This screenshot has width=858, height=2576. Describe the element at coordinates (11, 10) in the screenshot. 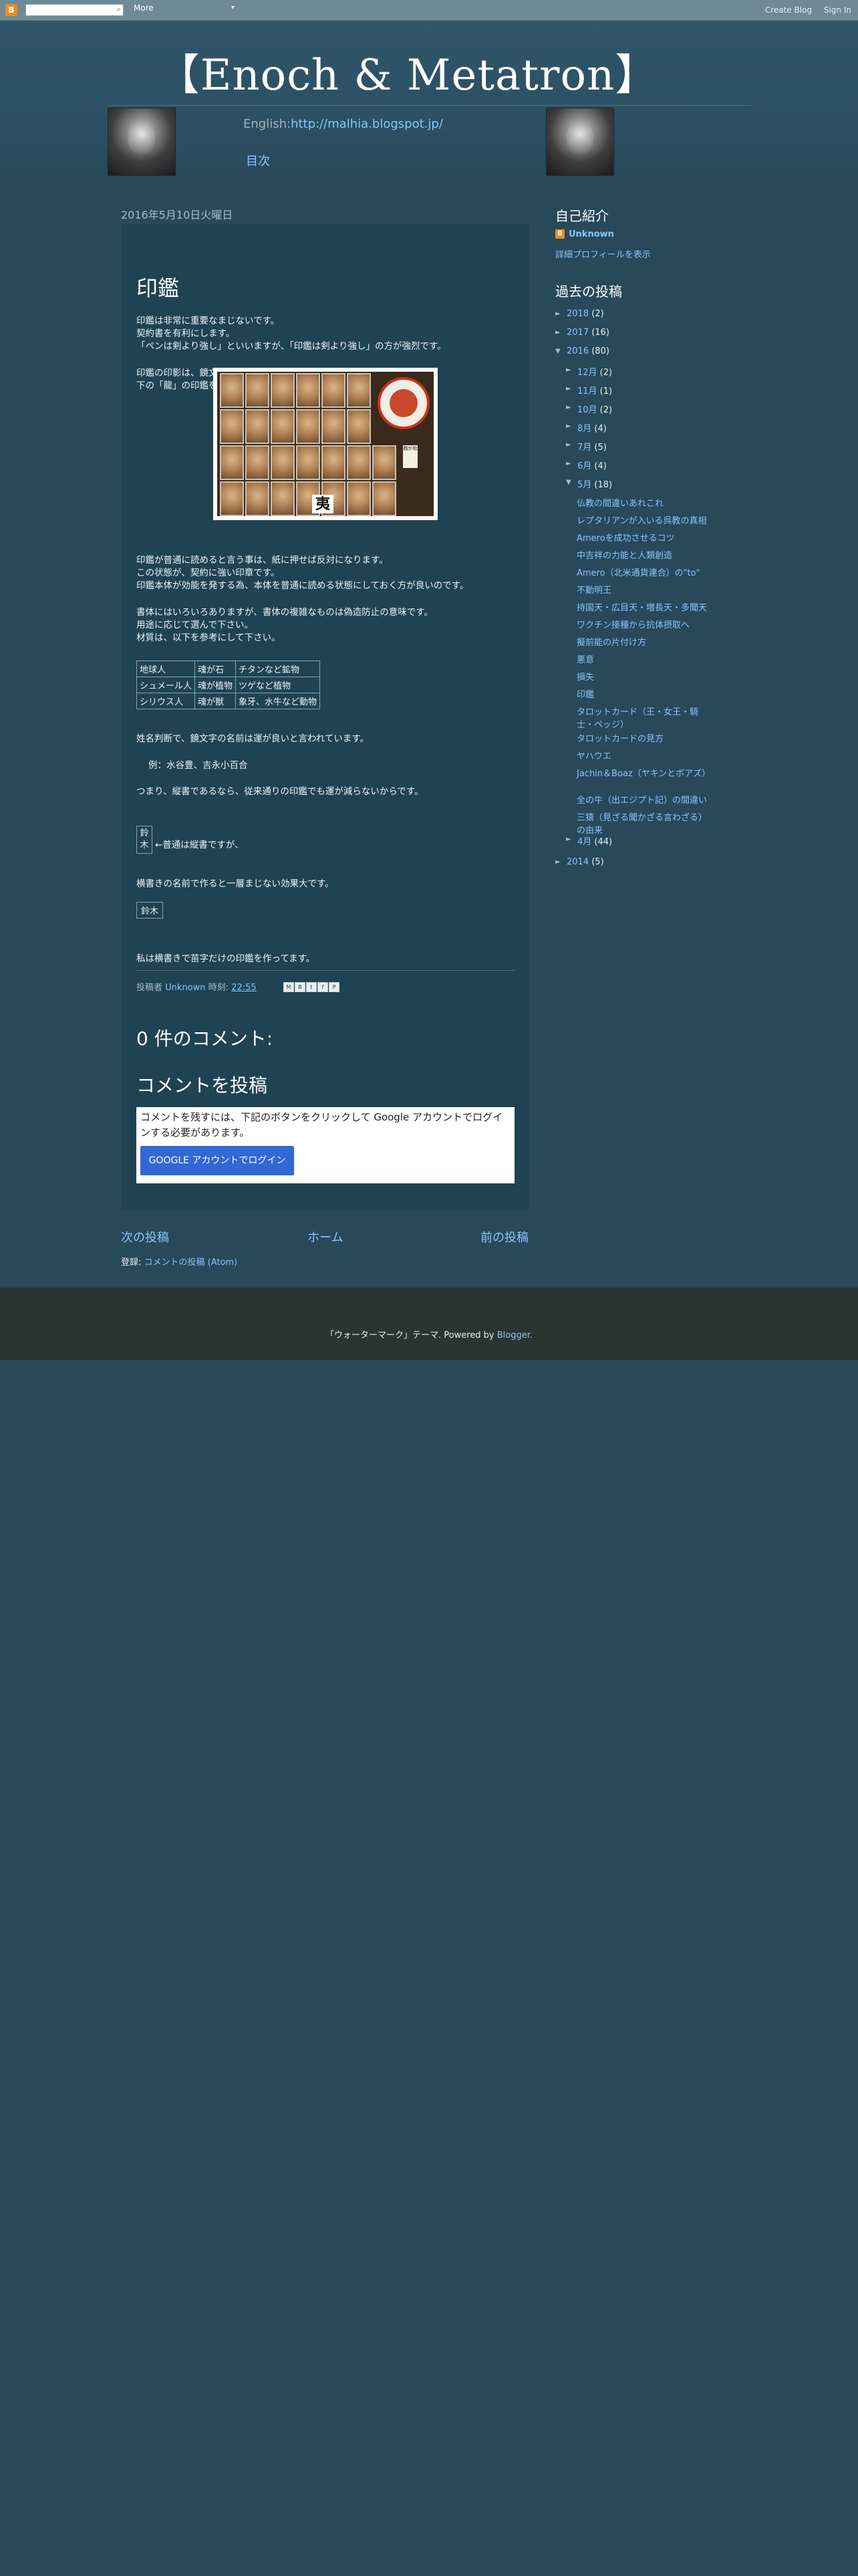

I see `blogger-logo-icon: B` at that location.